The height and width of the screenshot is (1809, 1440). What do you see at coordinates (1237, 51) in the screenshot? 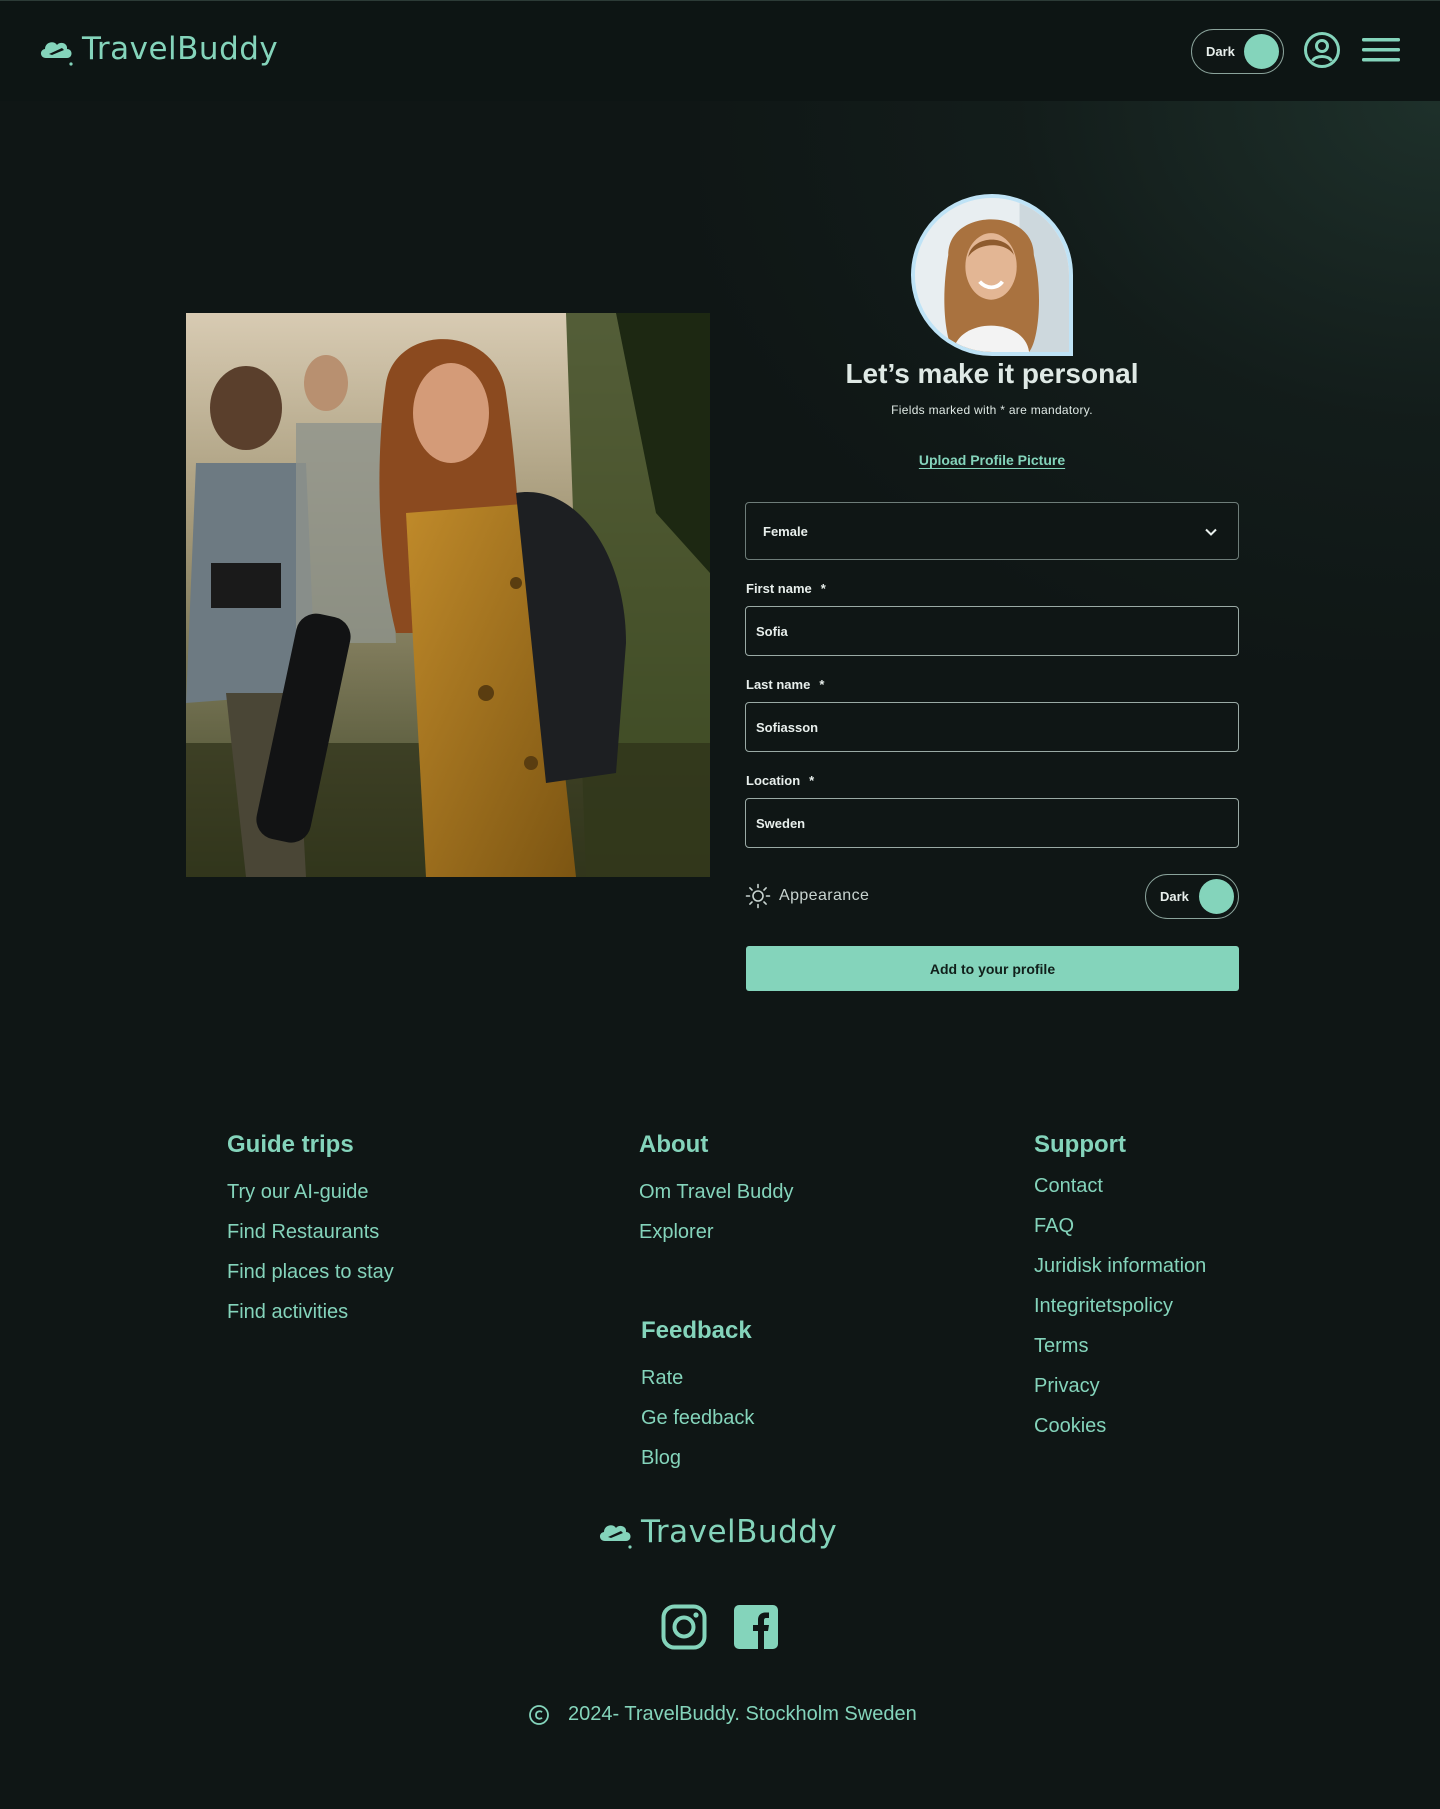
I see `theme-toggle: Dark` at bounding box center [1237, 51].